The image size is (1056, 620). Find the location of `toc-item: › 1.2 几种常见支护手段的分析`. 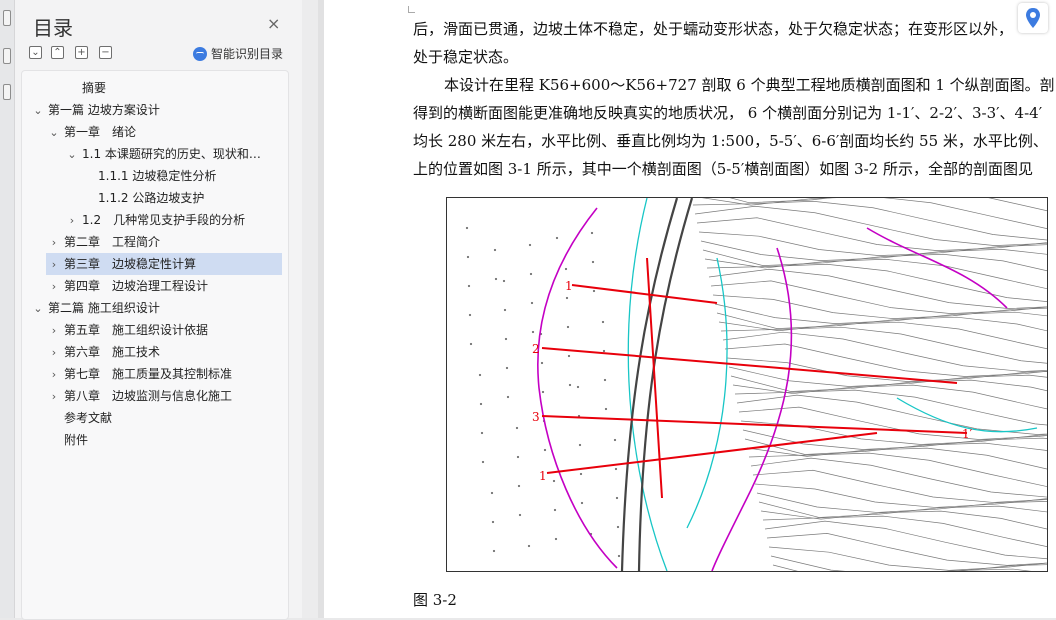

toc-item: › 1.2 几种常见支护手段的分析 is located at coordinates (169, 220).